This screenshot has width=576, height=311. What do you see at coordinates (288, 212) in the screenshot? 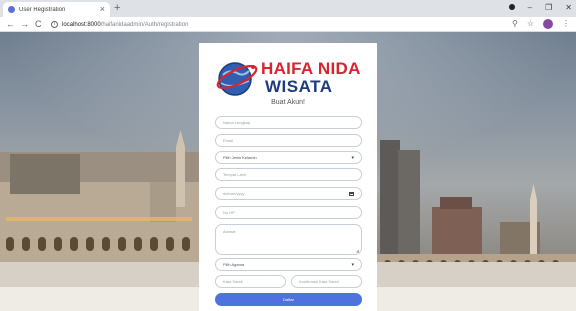
I see `no-hp-input: No HP` at bounding box center [288, 212].